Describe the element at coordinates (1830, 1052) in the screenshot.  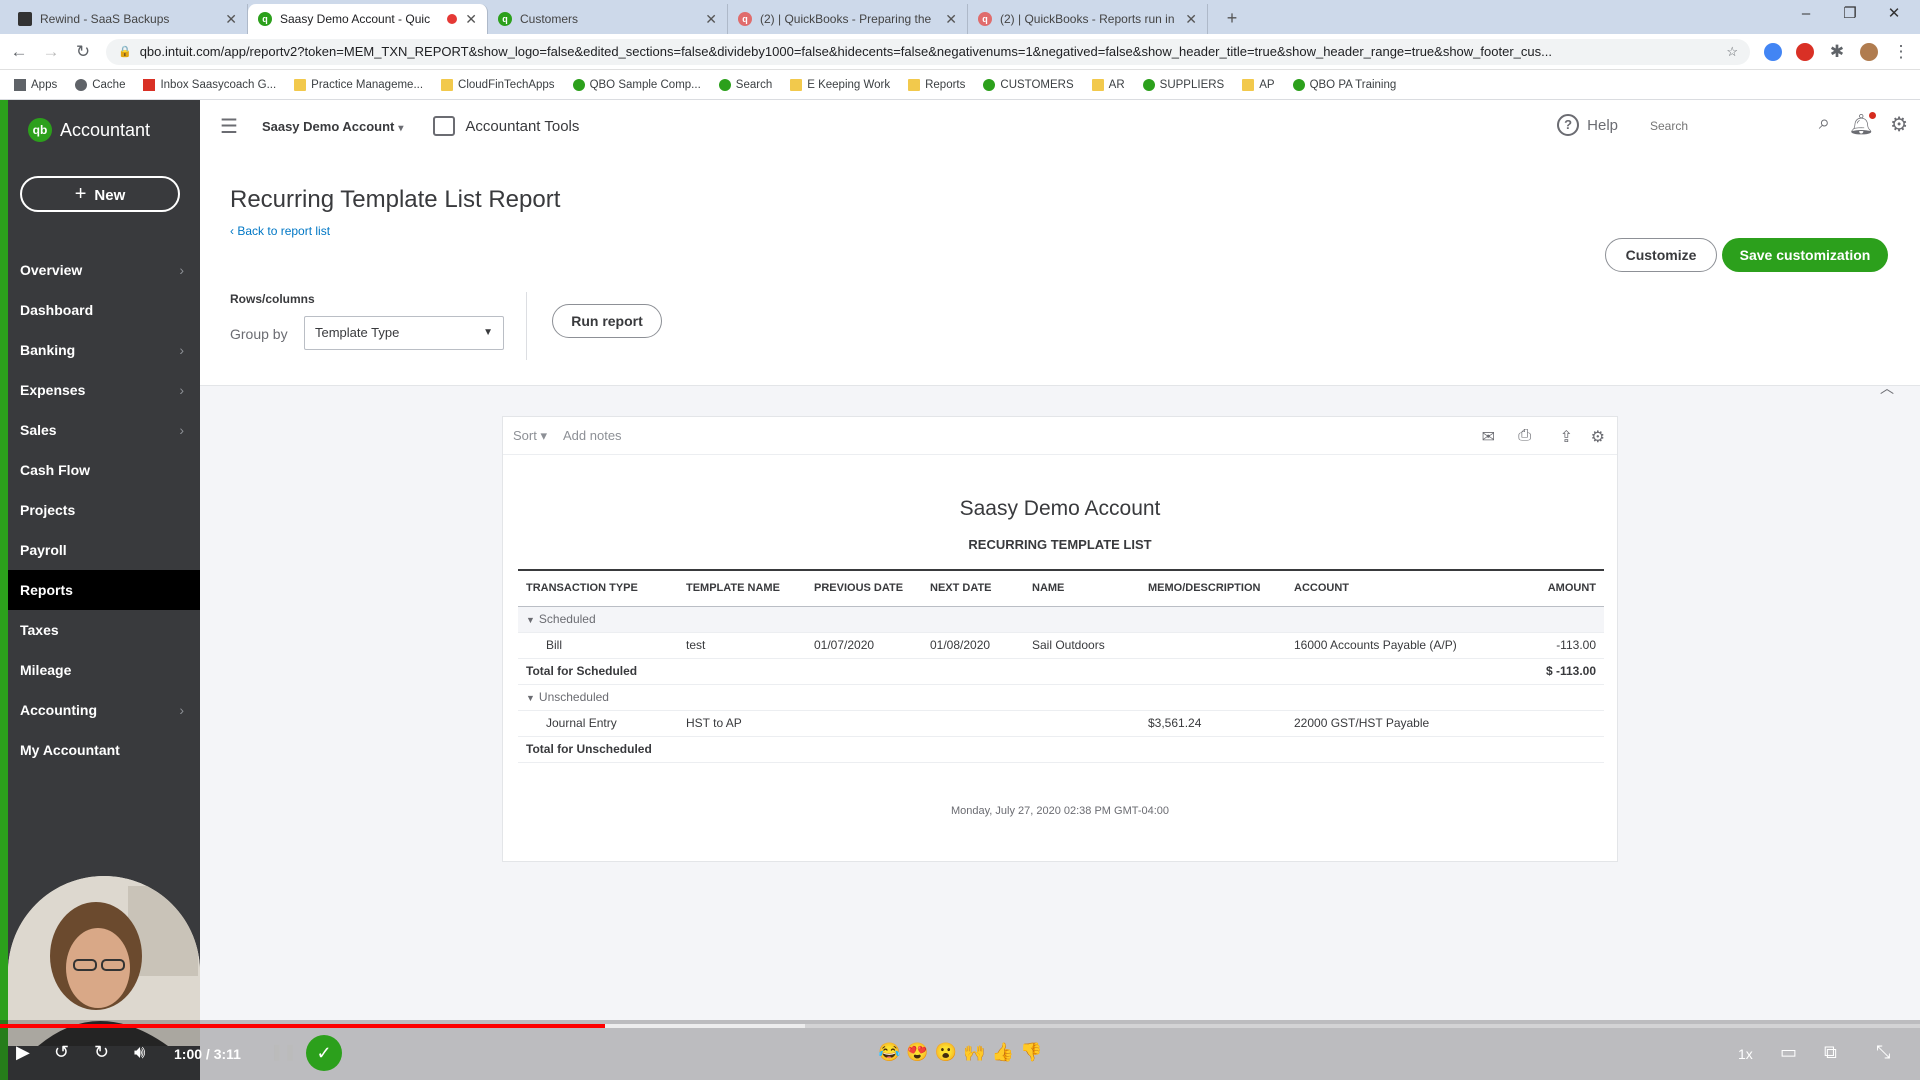
I see `picture-in-picture-icon: ⧉` at that location.